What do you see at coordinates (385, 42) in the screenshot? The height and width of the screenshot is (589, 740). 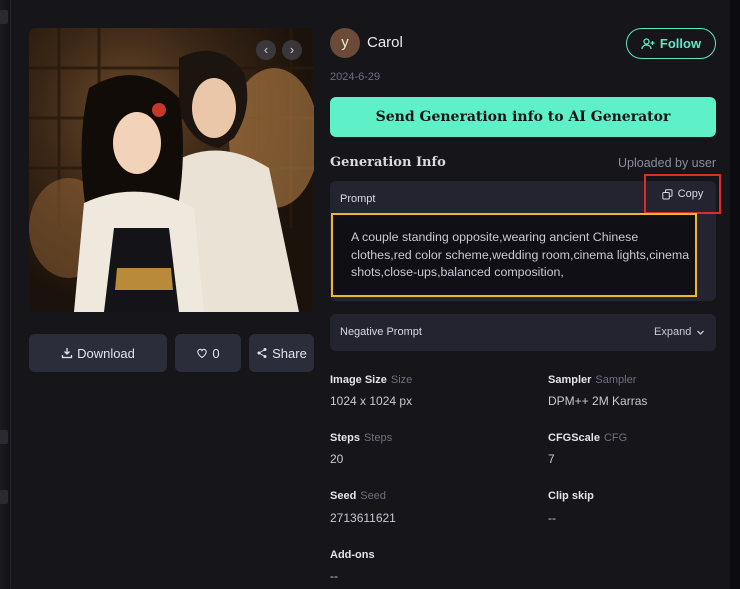 I see `username: Carol` at bounding box center [385, 42].